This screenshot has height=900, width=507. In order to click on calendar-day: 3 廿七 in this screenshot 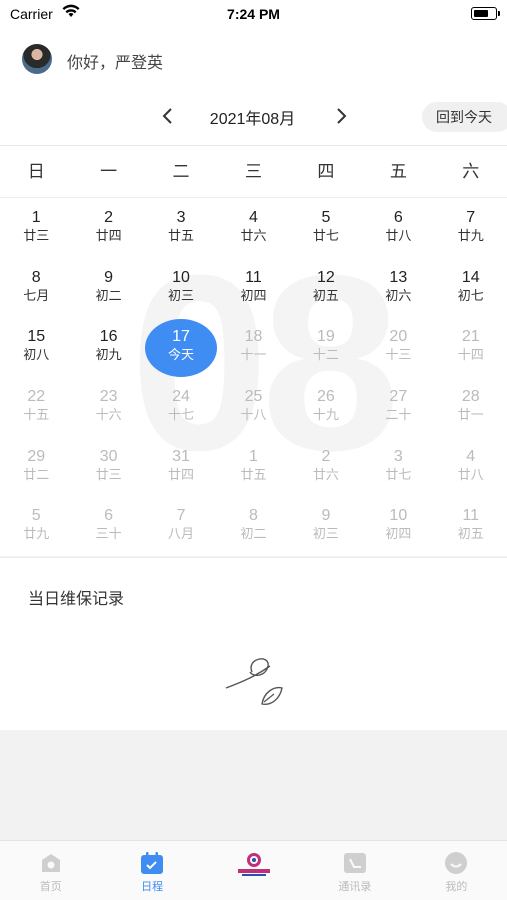, I will do `click(398, 467)`.